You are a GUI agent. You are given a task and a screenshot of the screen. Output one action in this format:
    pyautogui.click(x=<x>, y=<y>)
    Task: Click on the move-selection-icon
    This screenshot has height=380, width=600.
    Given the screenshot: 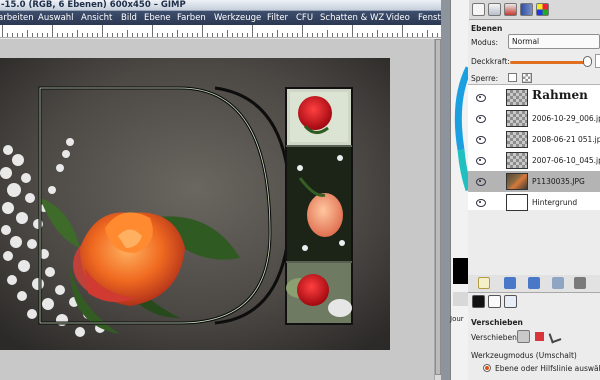 What is the action you would take?
    pyautogui.click(x=539, y=336)
    